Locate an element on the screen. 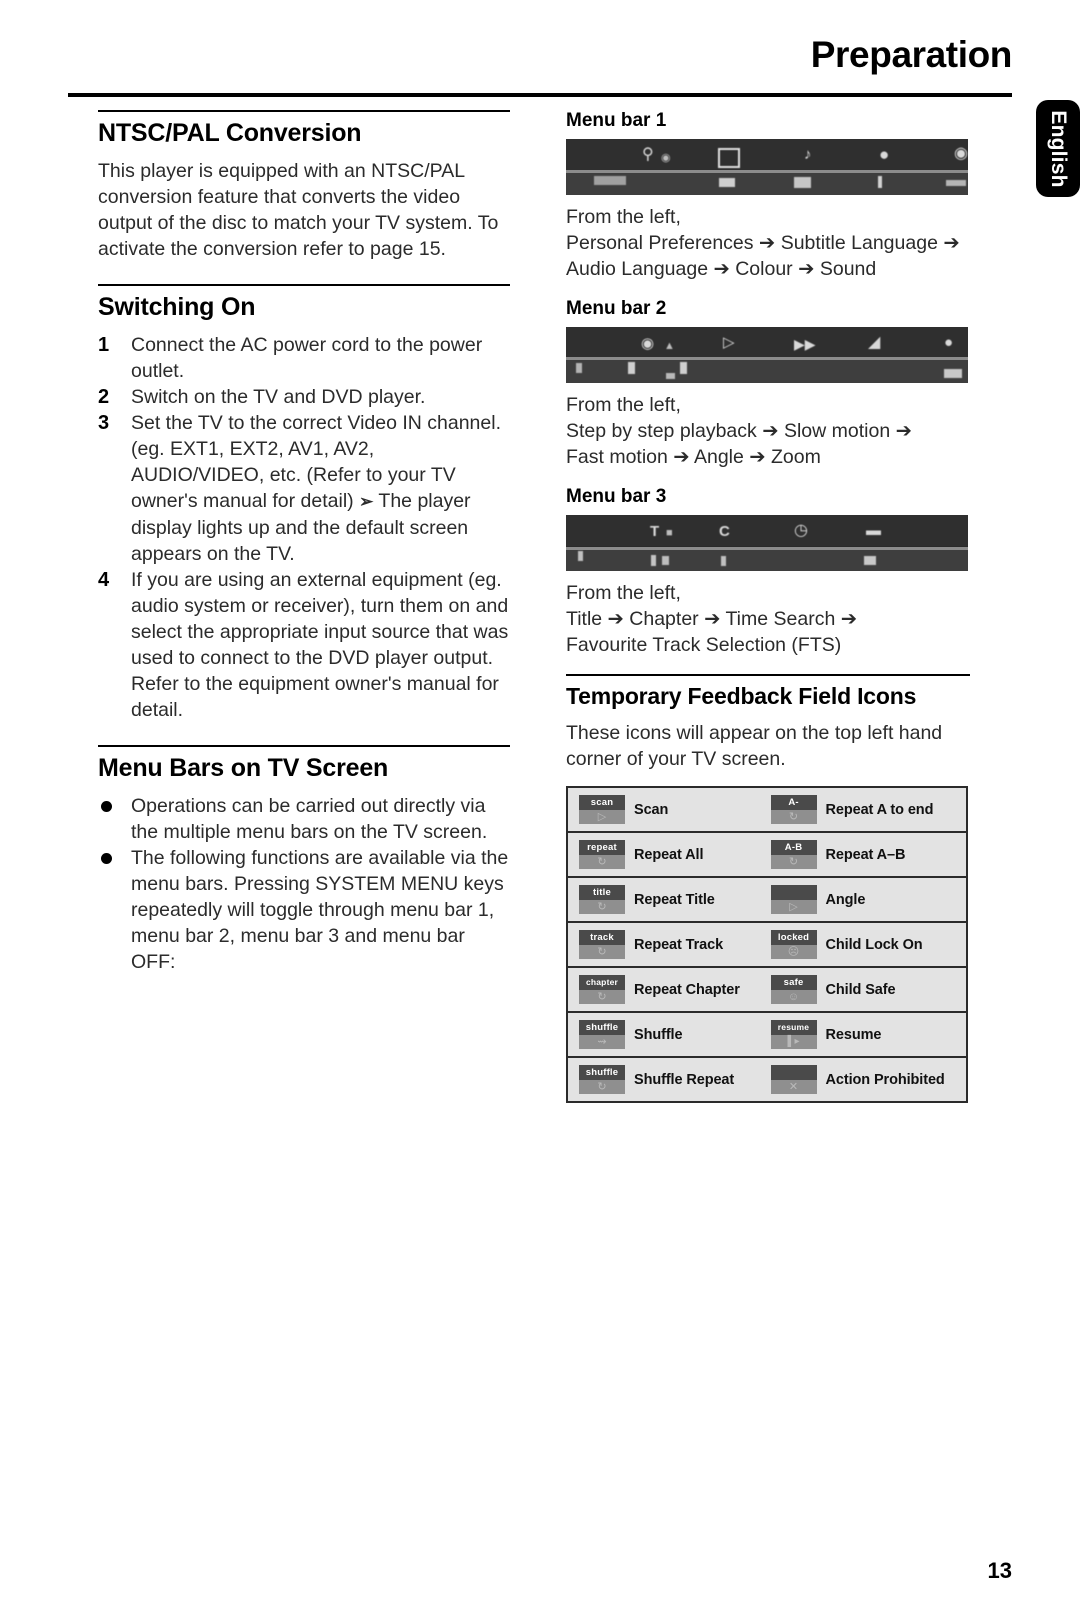 This screenshot has width=1080, height=1618. menu-bar-3-label: Menu bar 3 is located at coordinates (616, 496).